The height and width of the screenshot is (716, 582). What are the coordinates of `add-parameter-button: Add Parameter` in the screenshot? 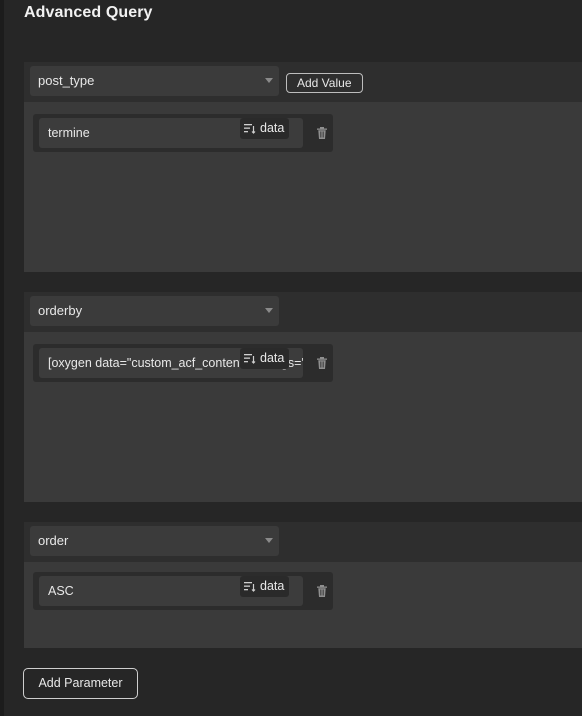 It's located at (80, 683).